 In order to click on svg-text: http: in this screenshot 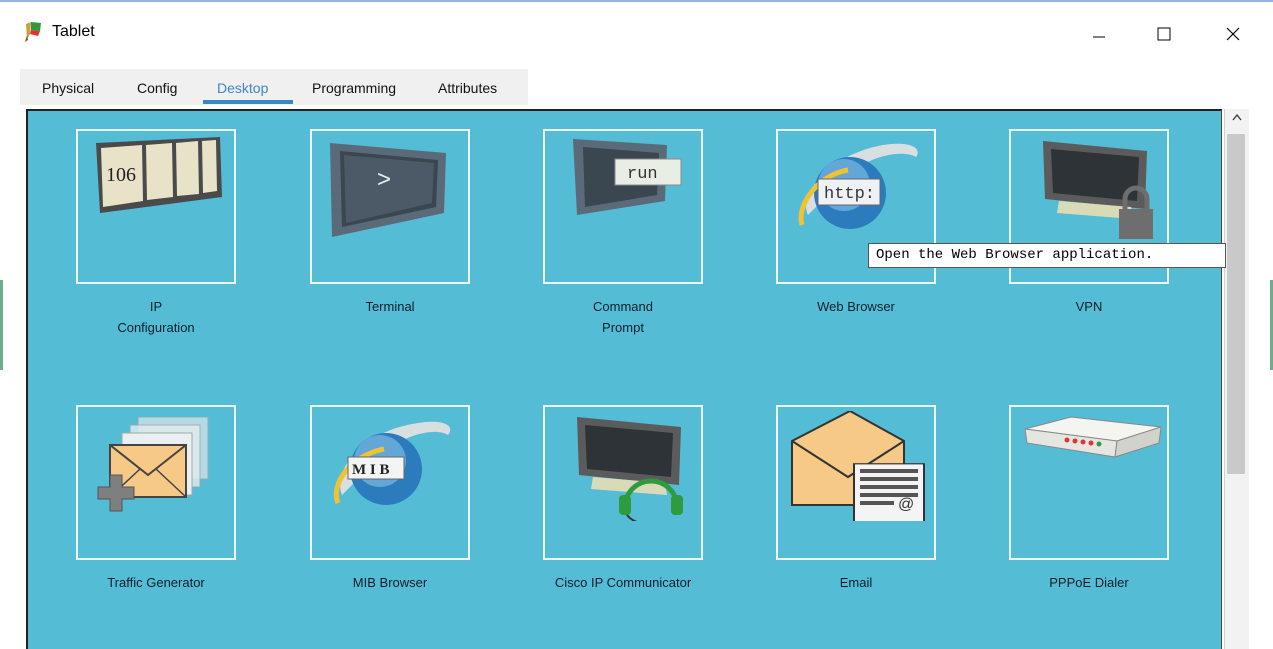, I will do `click(849, 194)`.